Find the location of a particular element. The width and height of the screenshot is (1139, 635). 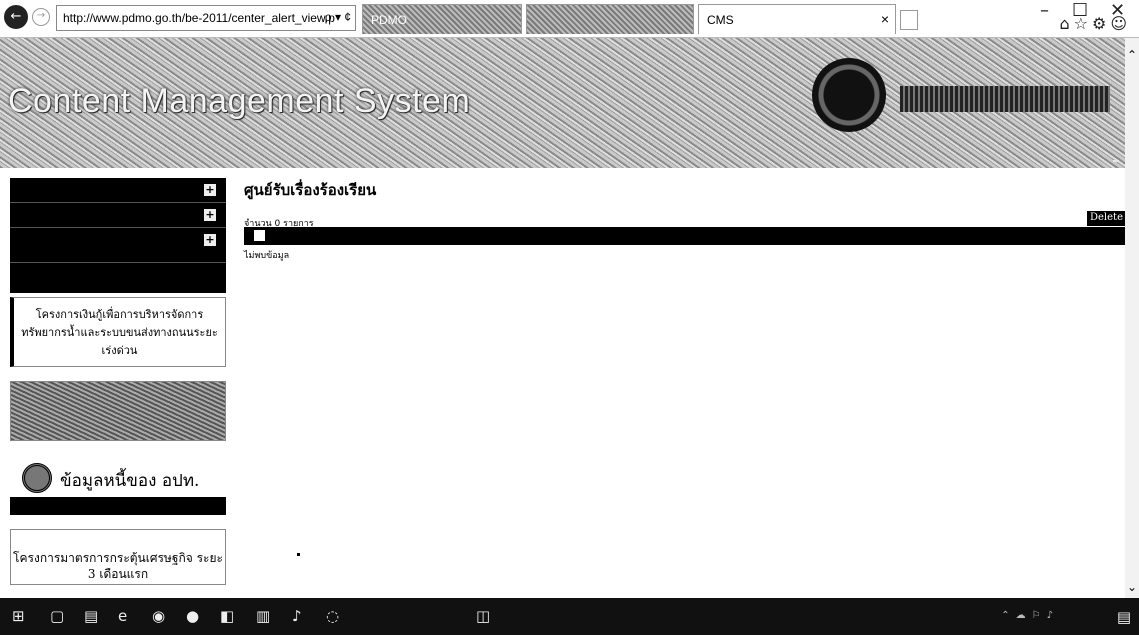

sidebar-menu: + + + is located at coordinates (118, 235).